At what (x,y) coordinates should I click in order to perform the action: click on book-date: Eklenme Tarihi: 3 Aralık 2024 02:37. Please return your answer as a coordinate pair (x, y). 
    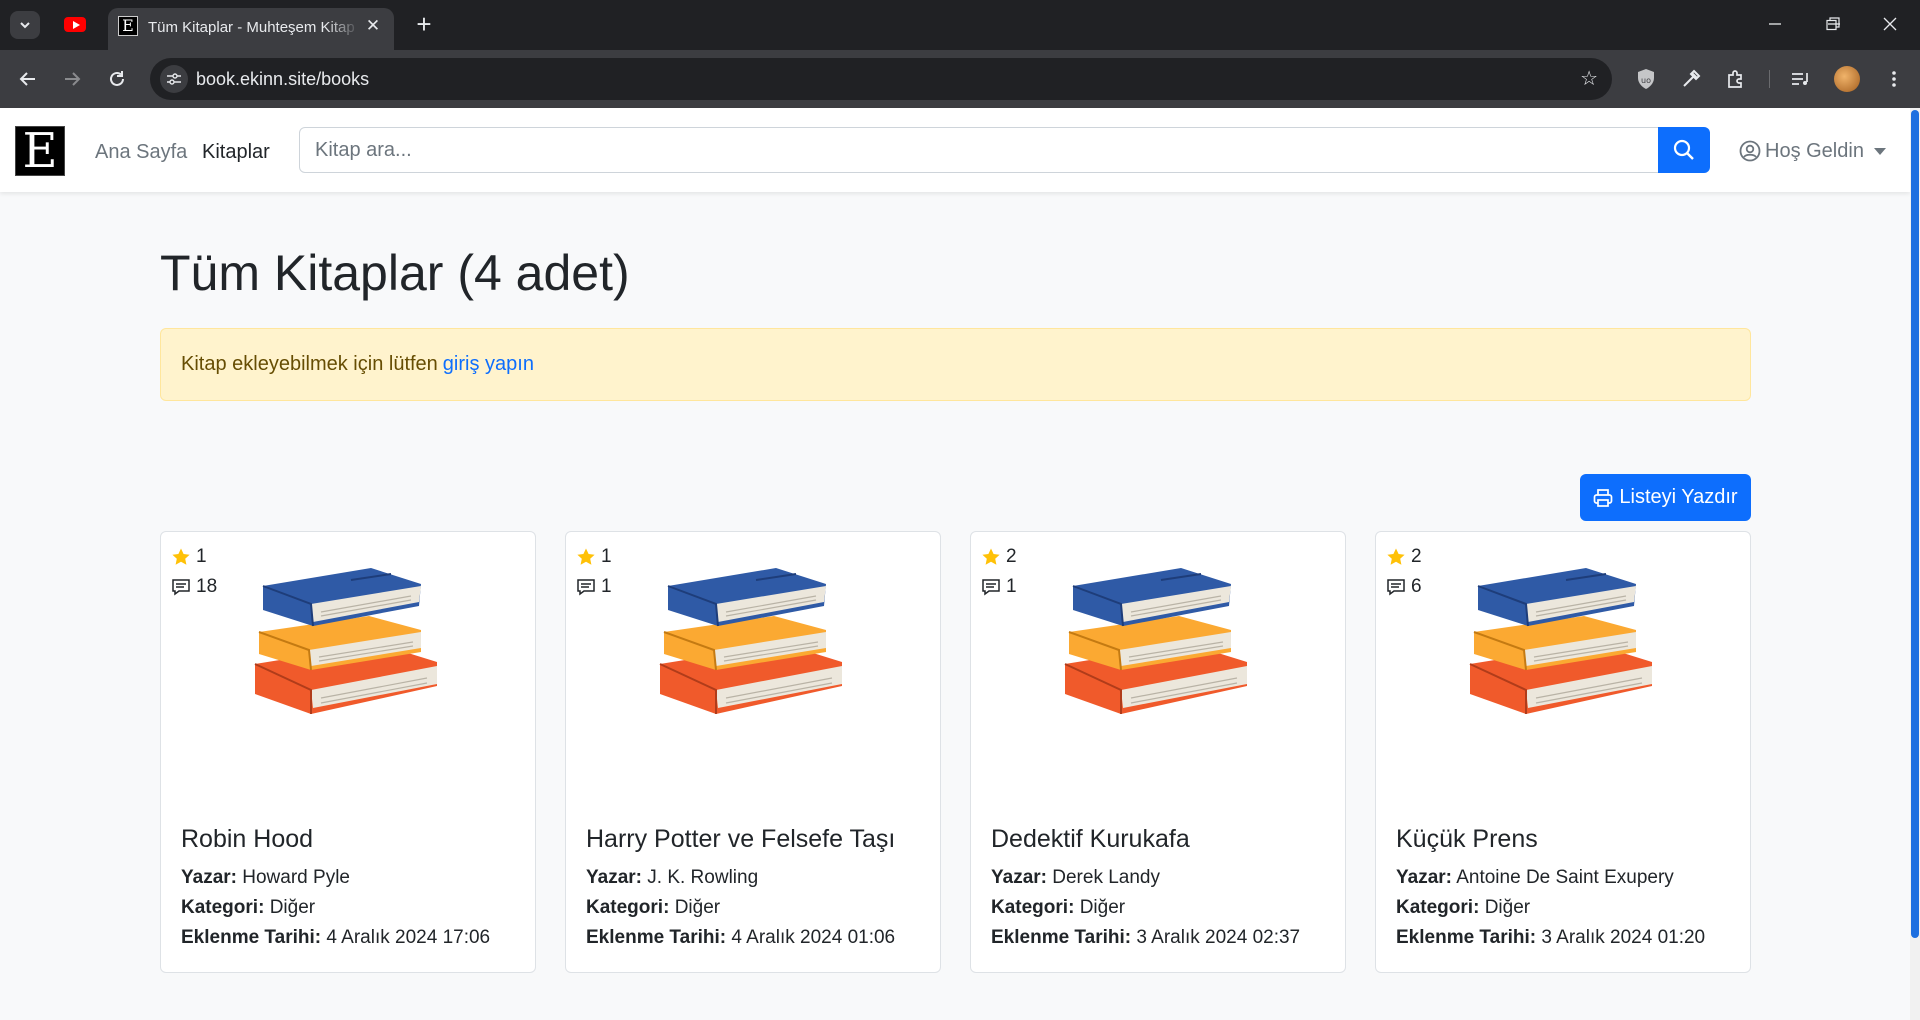
    Looking at the image, I should click on (1145, 938).